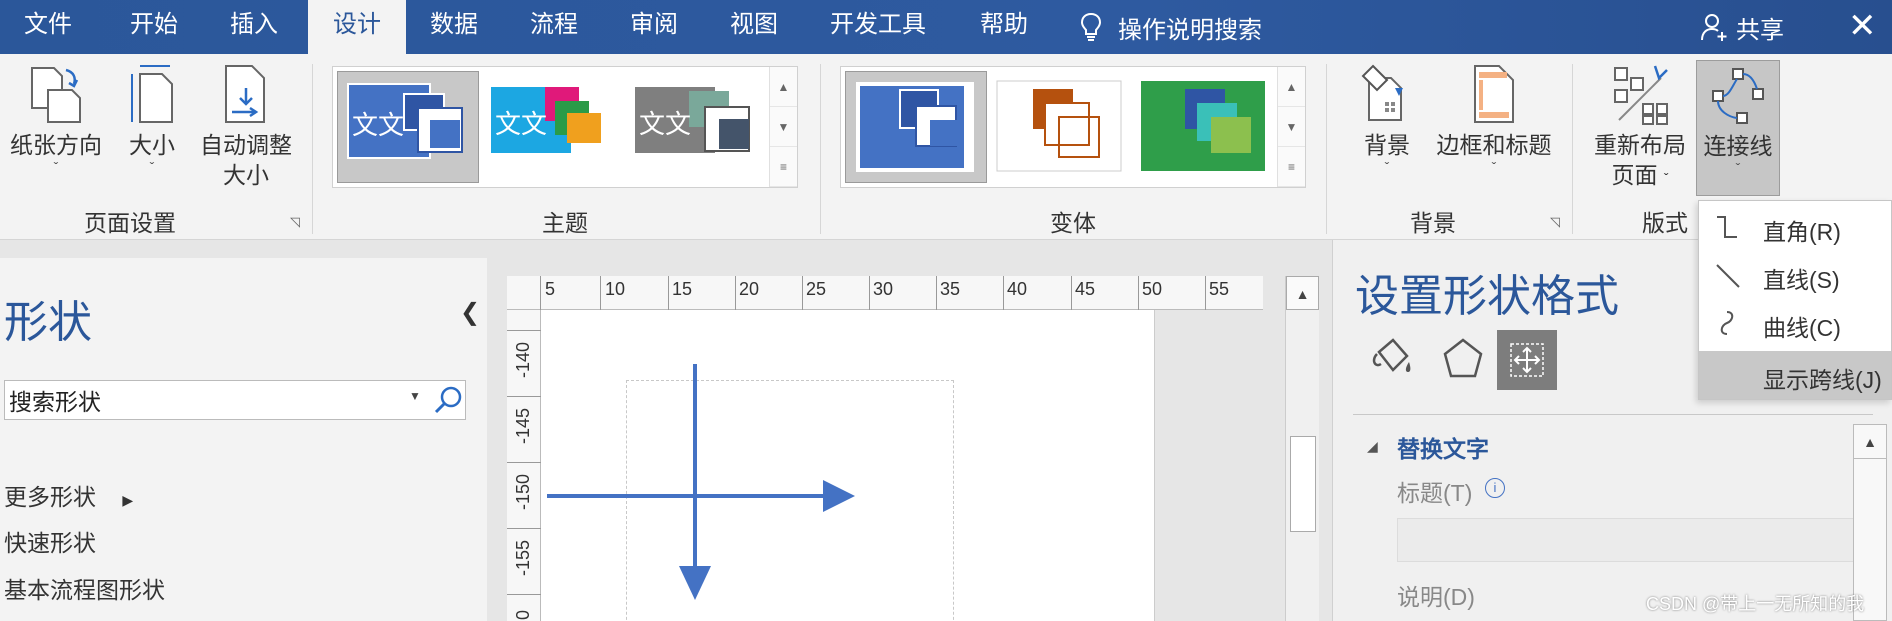 The image size is (1892, 621). Describe the element at coordinates (1429, 447) in the screenshot. I see `alt-text-section-header: 替换文字` at that location.